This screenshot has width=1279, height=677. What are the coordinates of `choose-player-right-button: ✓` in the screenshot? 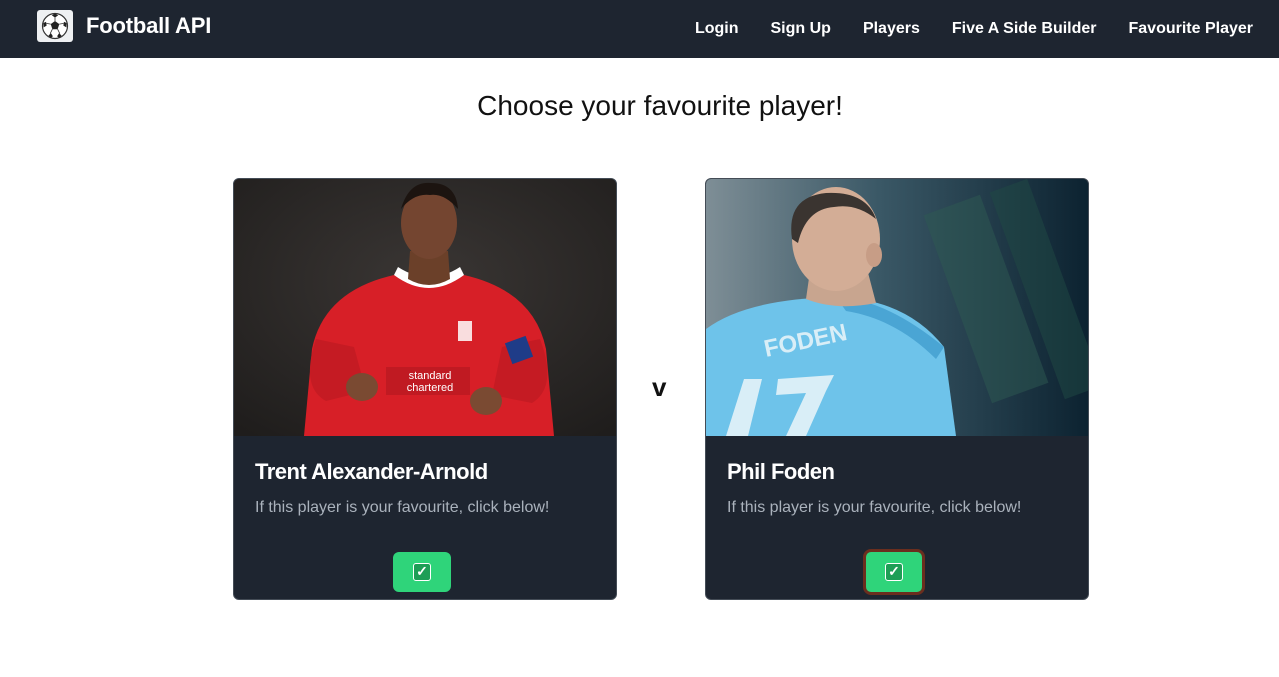 It's located at (894, 572).